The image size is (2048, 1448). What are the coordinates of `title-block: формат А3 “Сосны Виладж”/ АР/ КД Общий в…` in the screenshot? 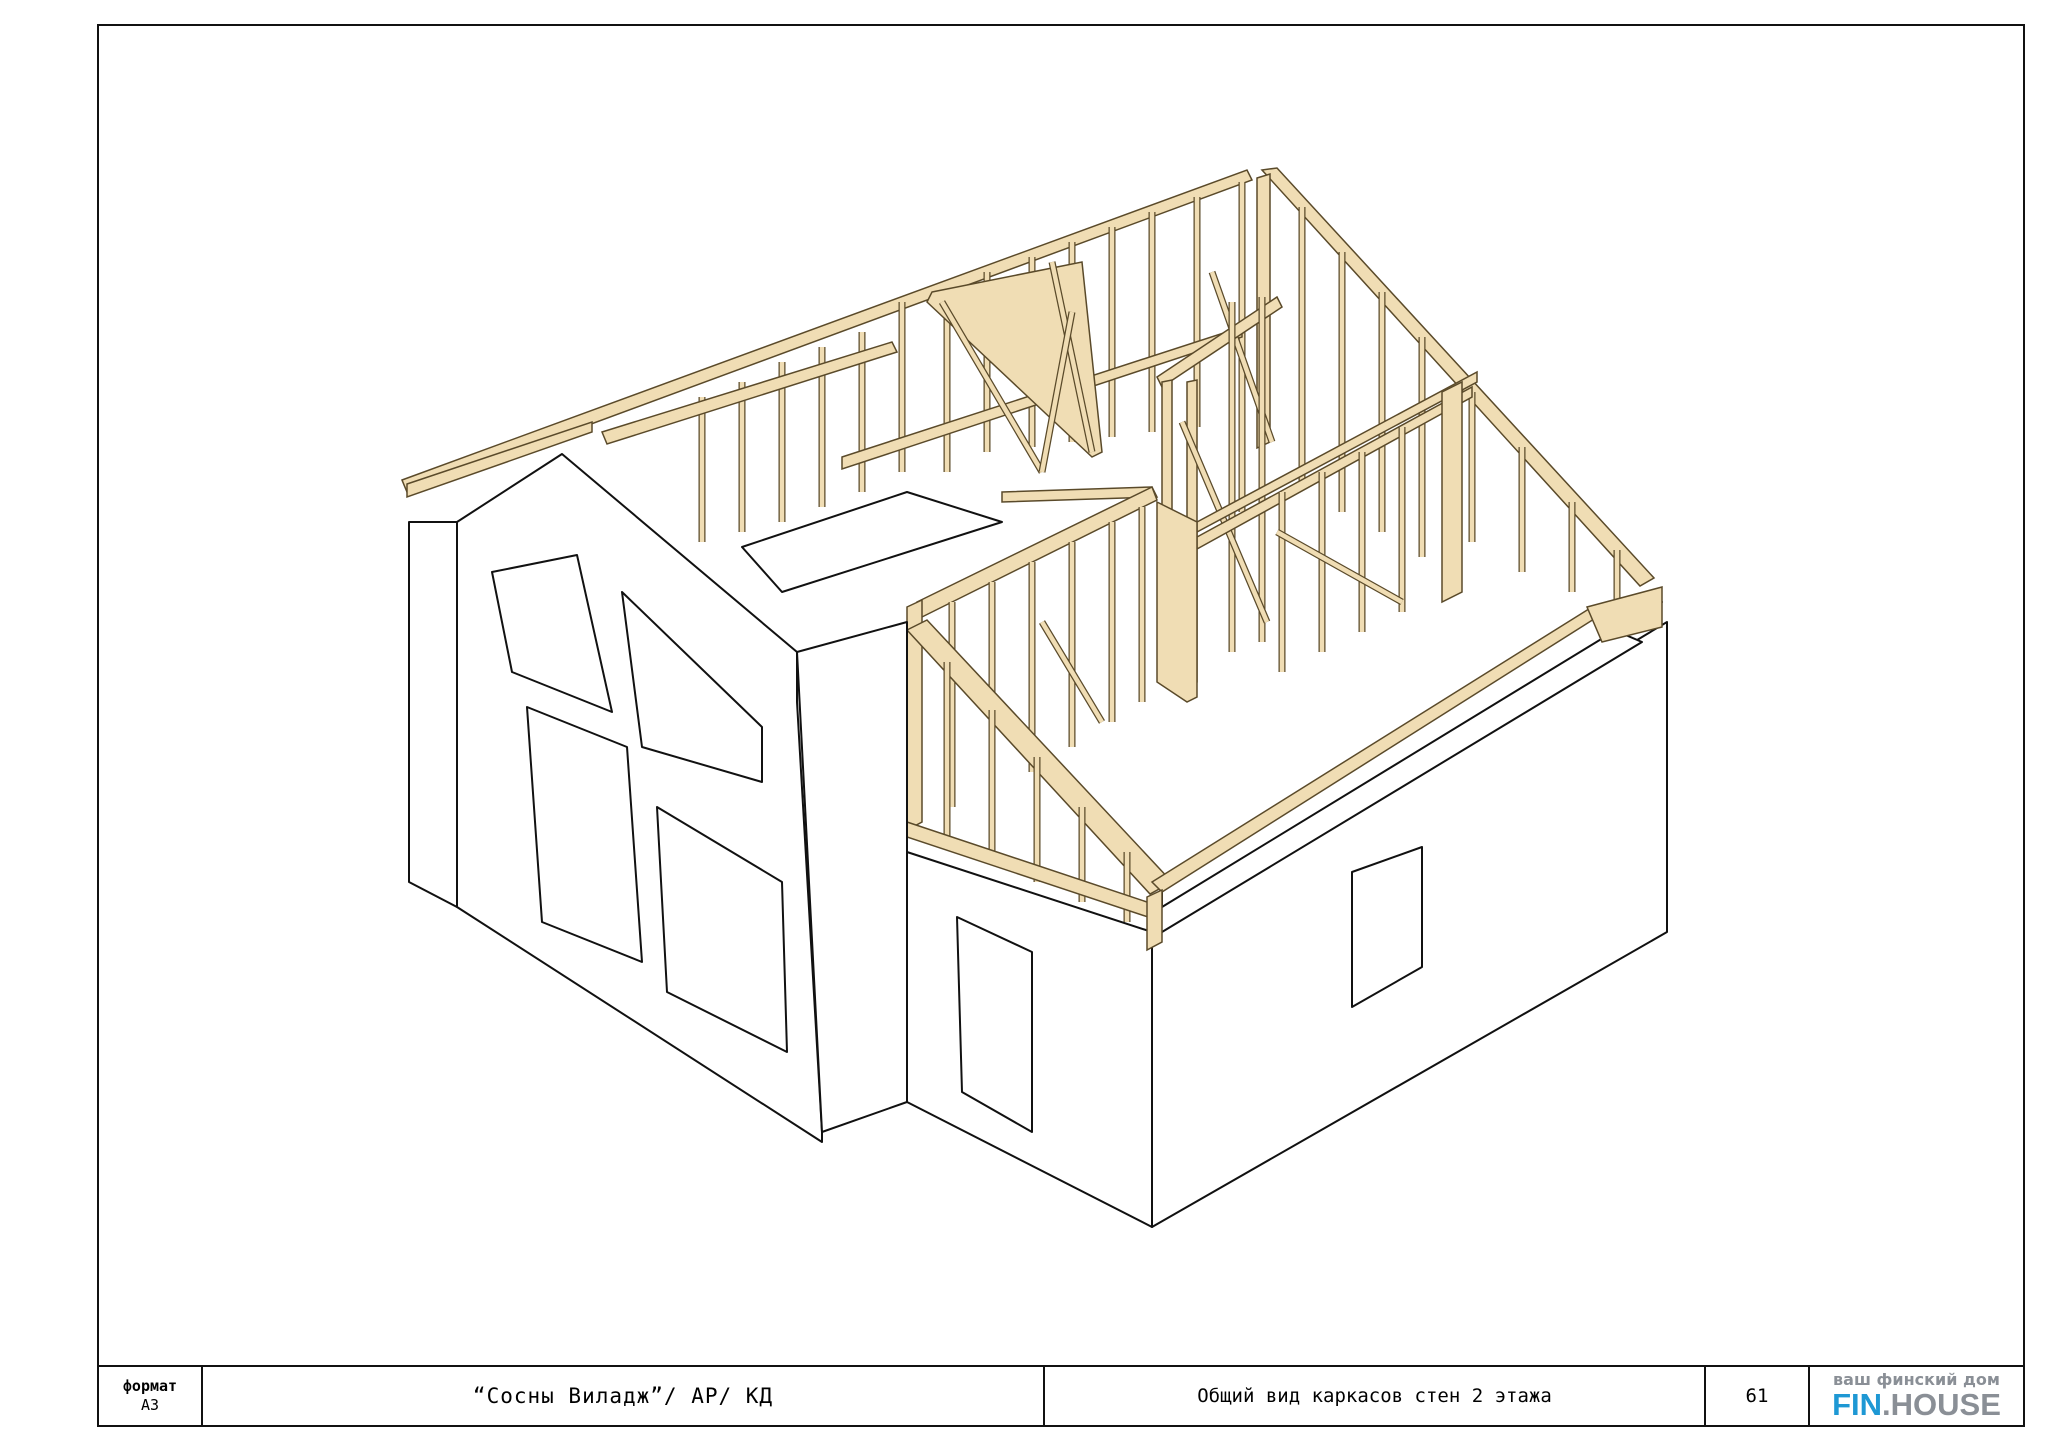 It's located at (1061, 1395).